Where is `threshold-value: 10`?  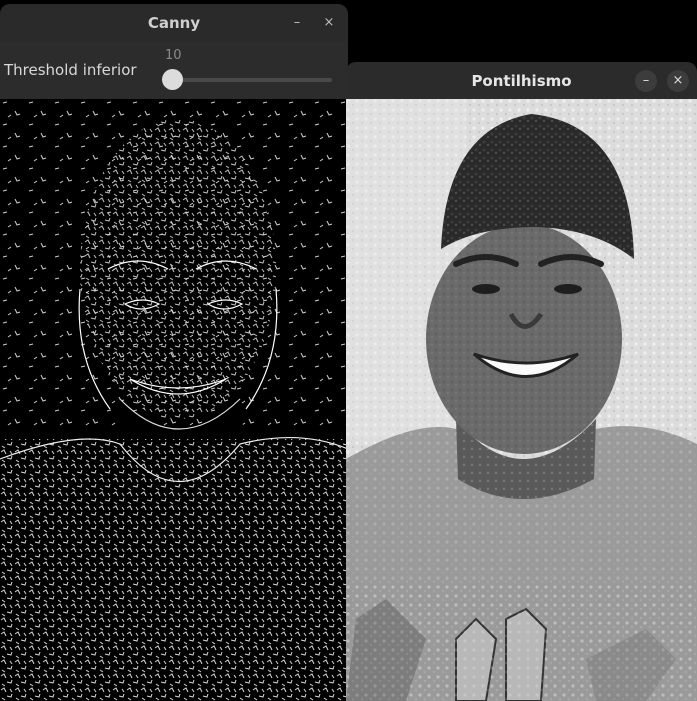
threshold-value: 10 is located at coordinates (173, 55).